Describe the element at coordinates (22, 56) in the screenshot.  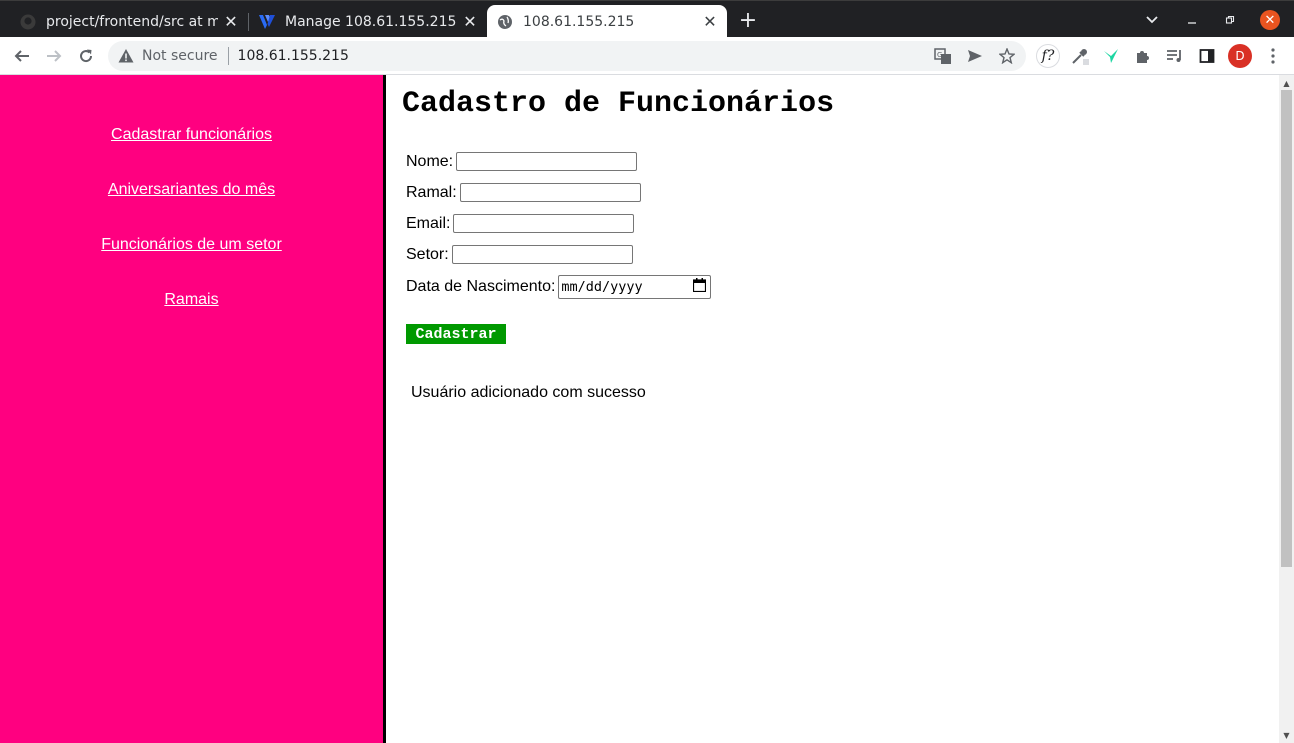
I see `back-icon` at that location.